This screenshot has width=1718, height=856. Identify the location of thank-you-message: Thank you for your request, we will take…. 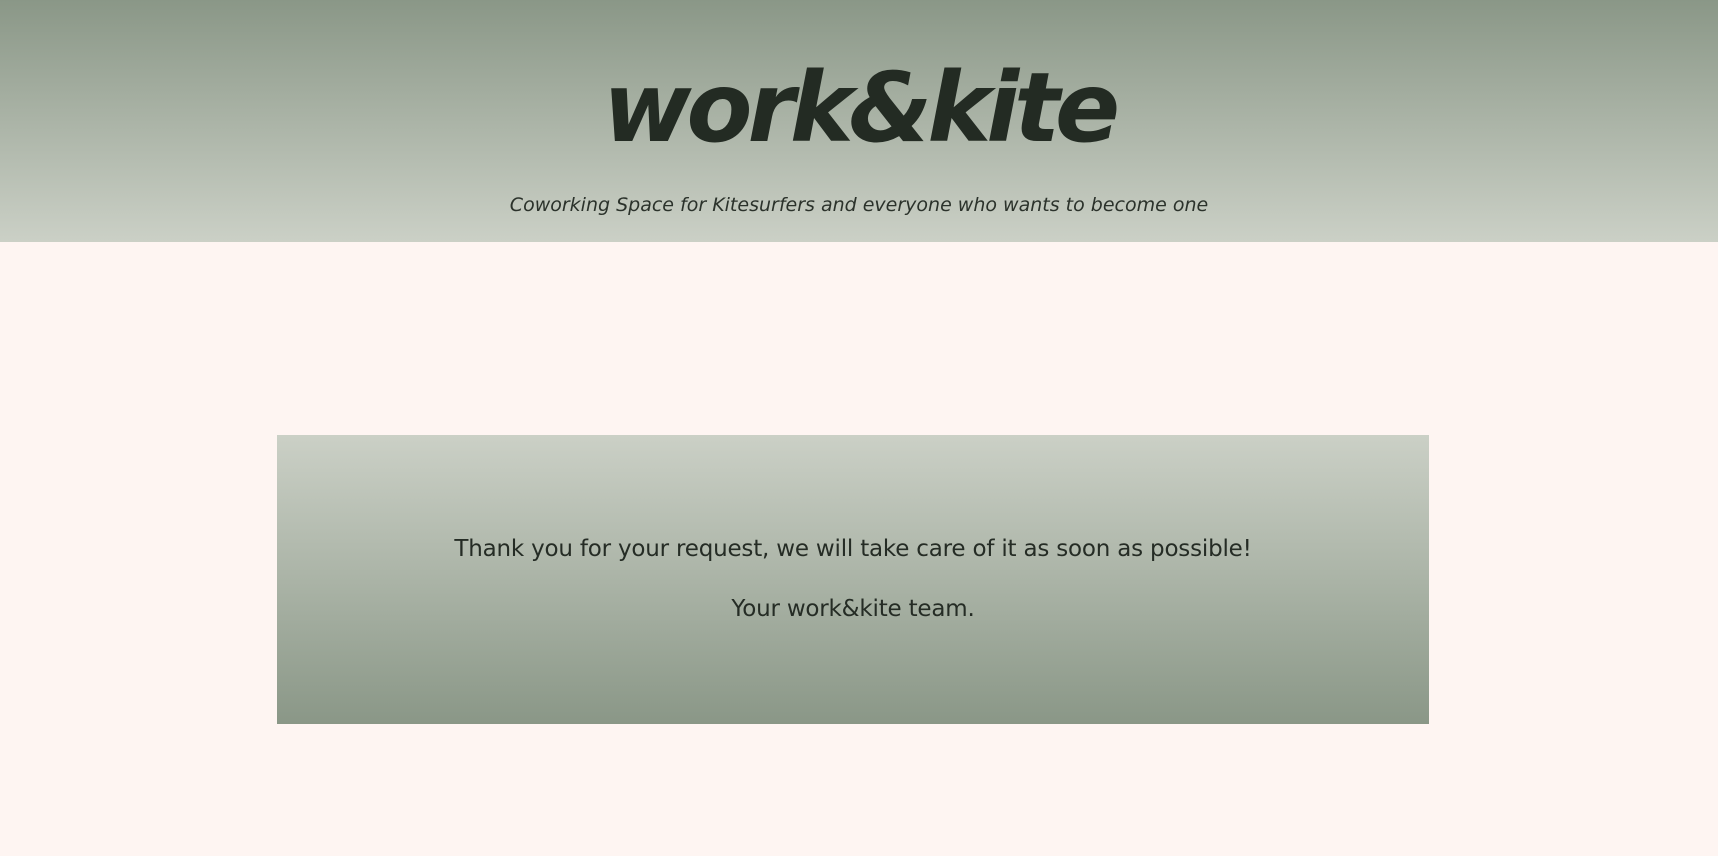
(853, 549).